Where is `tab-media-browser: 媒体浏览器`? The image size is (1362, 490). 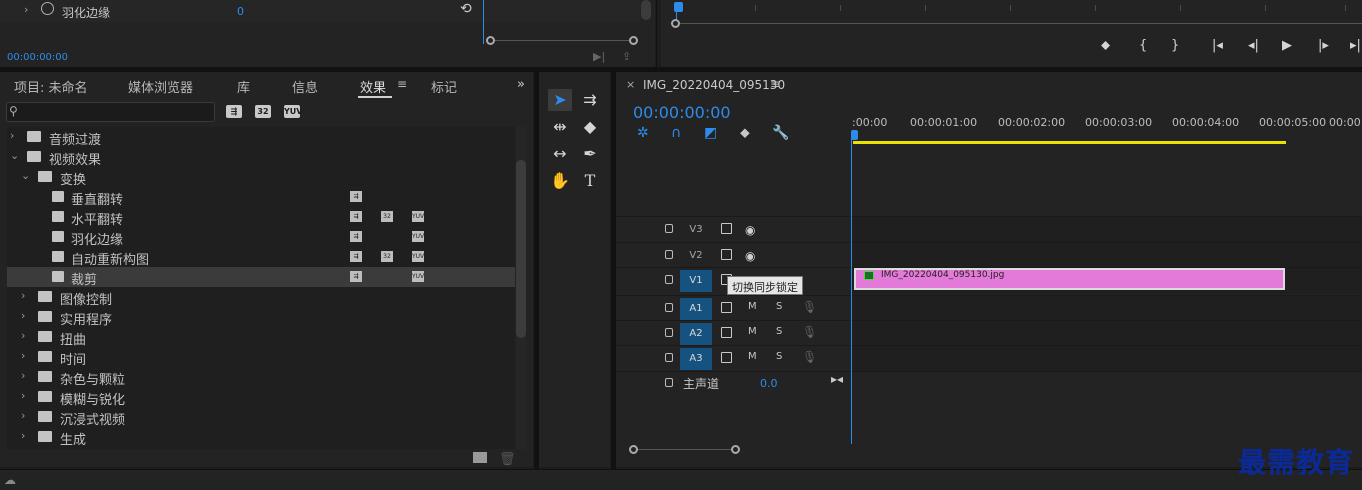 tab-media-browser: 媒体浏览器 is located at coordinates (160, 86).